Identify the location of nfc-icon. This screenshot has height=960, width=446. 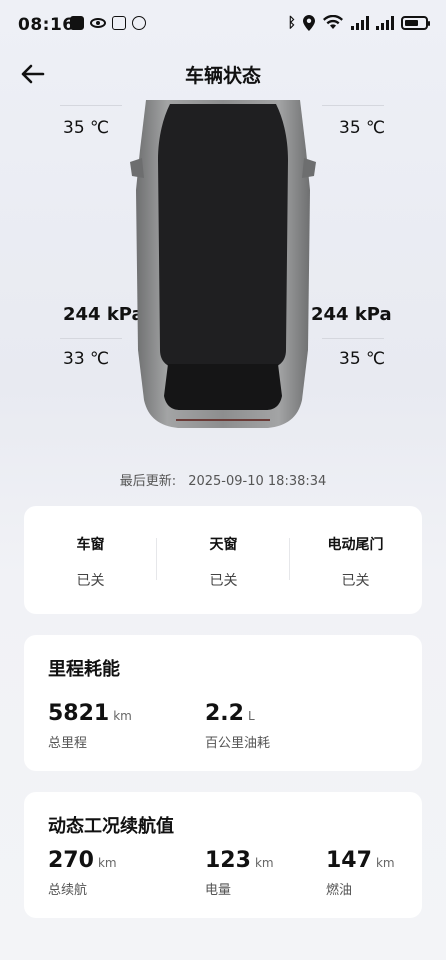
(119, 23).